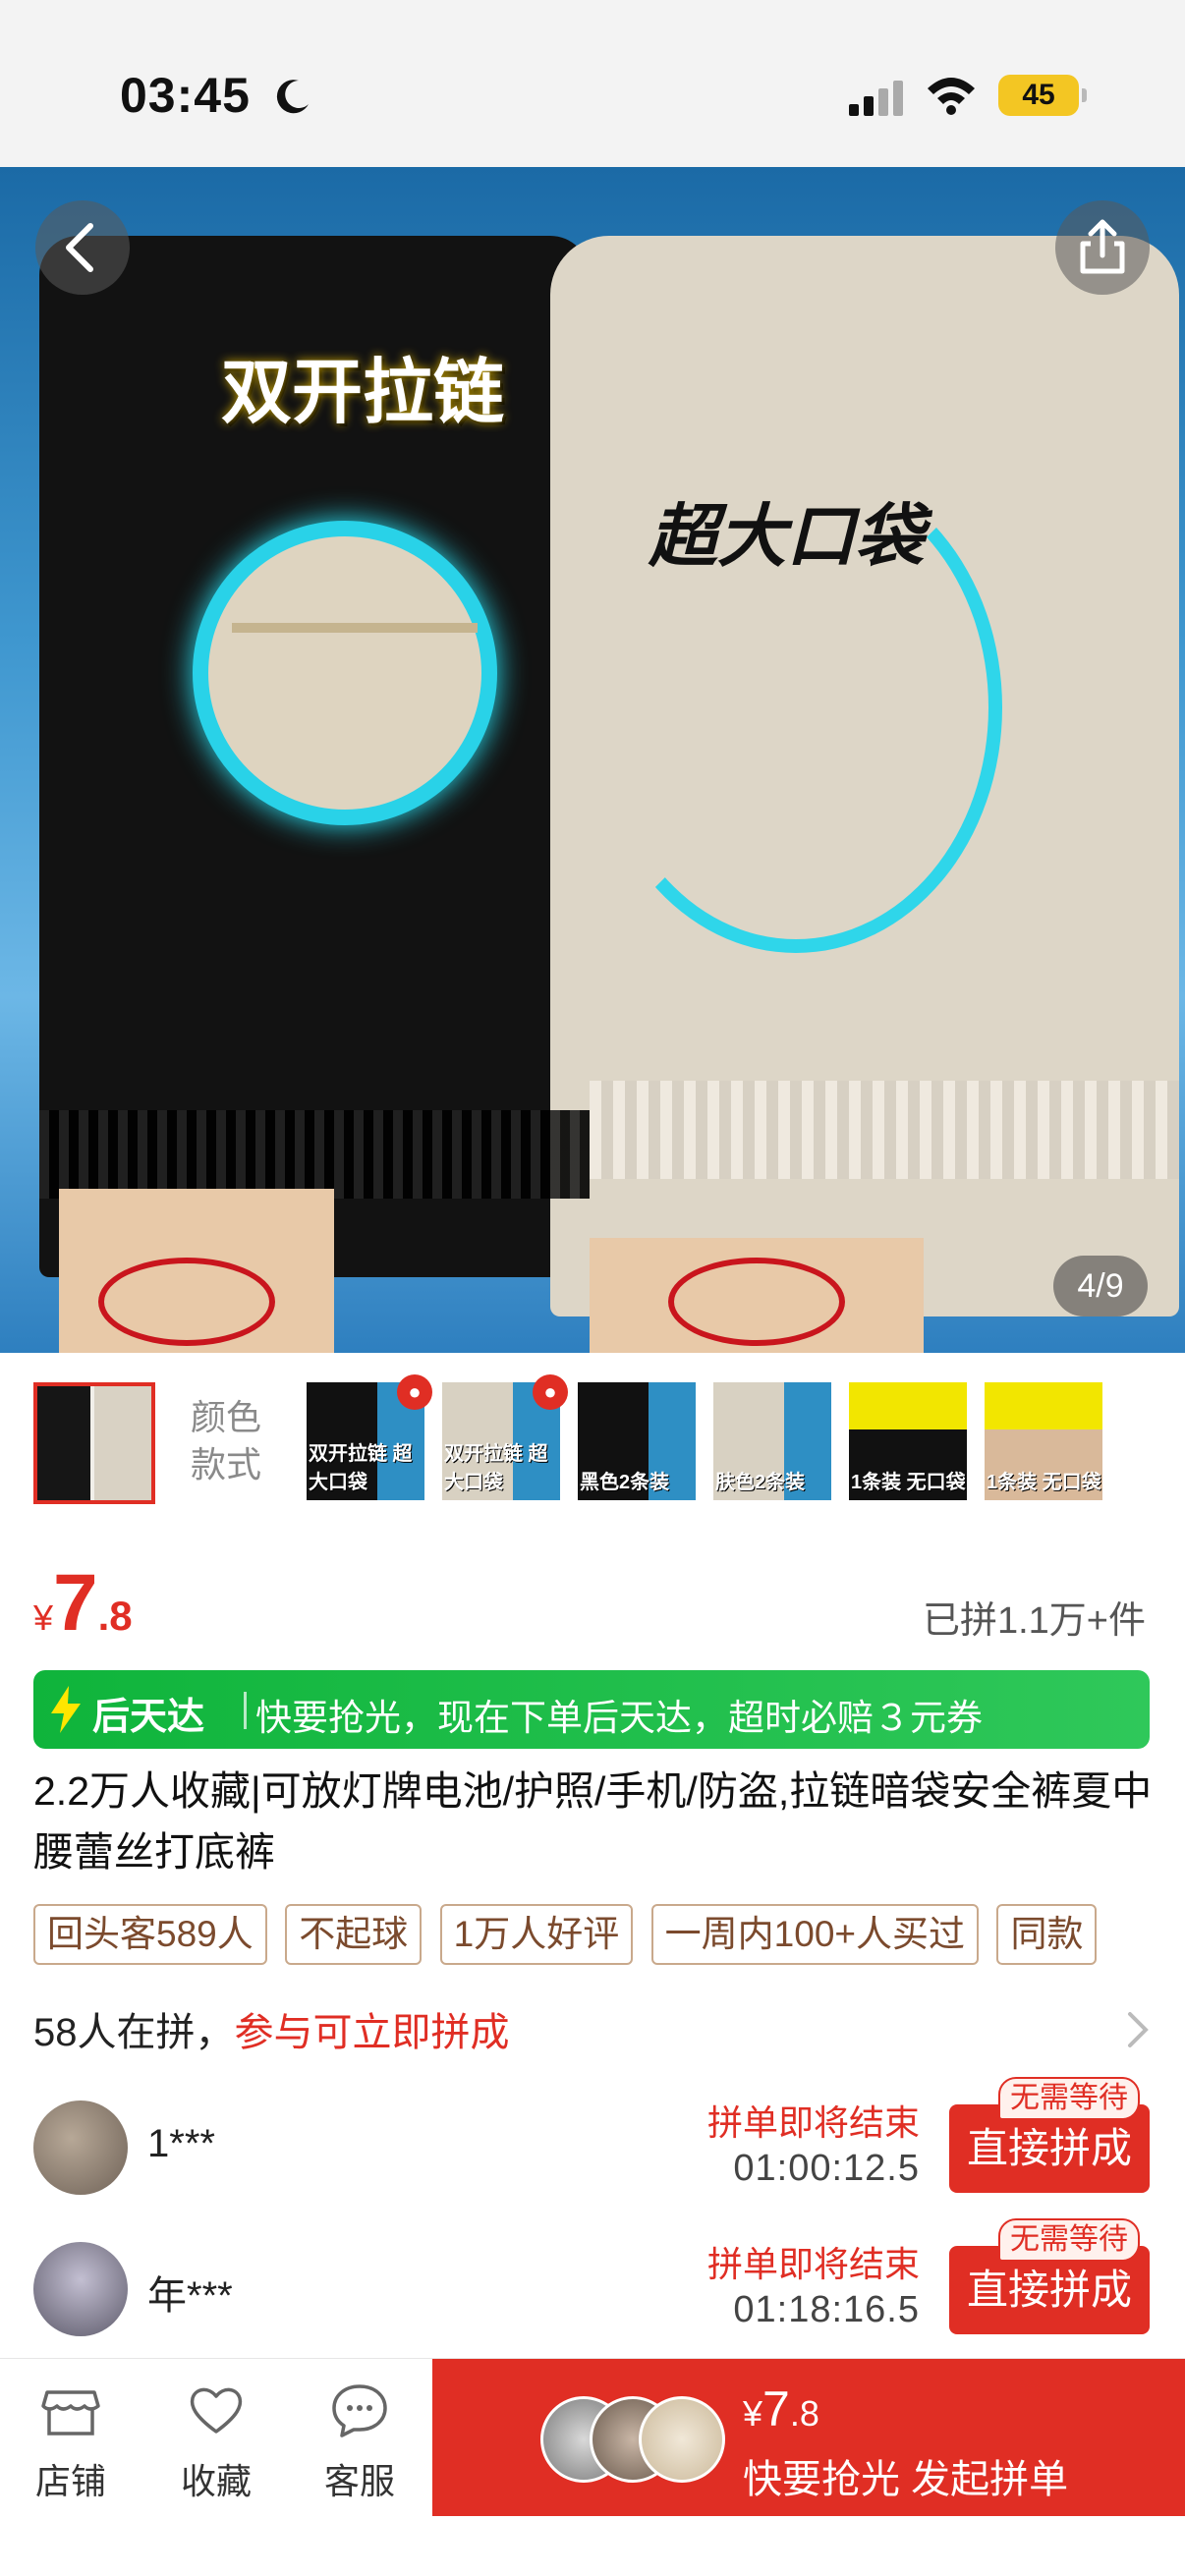 This screenshot has height=2576, width=1185. What do you see at coordinates (876, 98) in the screenshot?
I see `signal-icon` at bounding box center [876, 98].